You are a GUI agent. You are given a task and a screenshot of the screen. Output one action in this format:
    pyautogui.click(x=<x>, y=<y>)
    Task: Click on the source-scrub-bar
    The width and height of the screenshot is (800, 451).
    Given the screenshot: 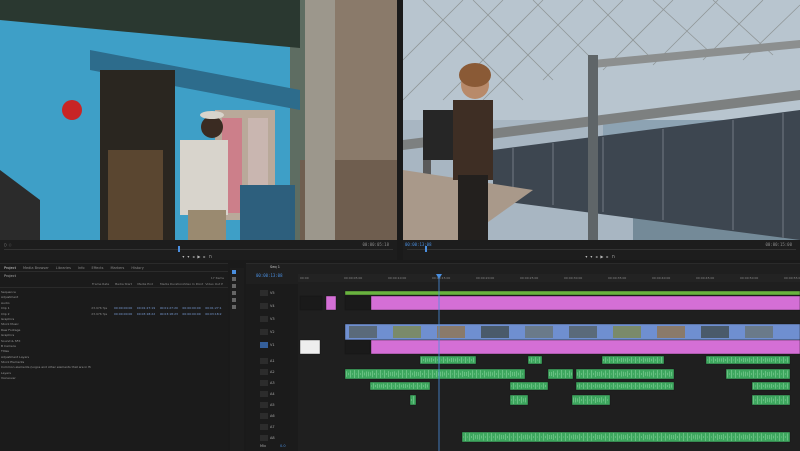 What is the action you would take?
    pyautogui.click(x=198, y=249)
    